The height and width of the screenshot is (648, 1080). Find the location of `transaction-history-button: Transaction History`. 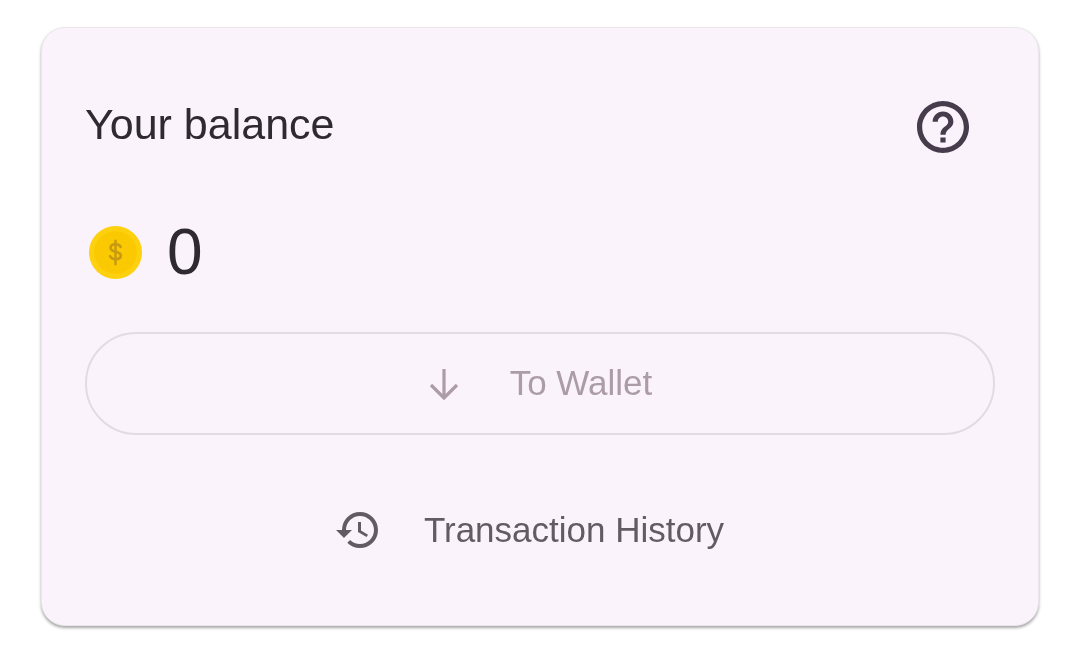

transaction-history-button: Transaction History is located at coordinates (530, 530).